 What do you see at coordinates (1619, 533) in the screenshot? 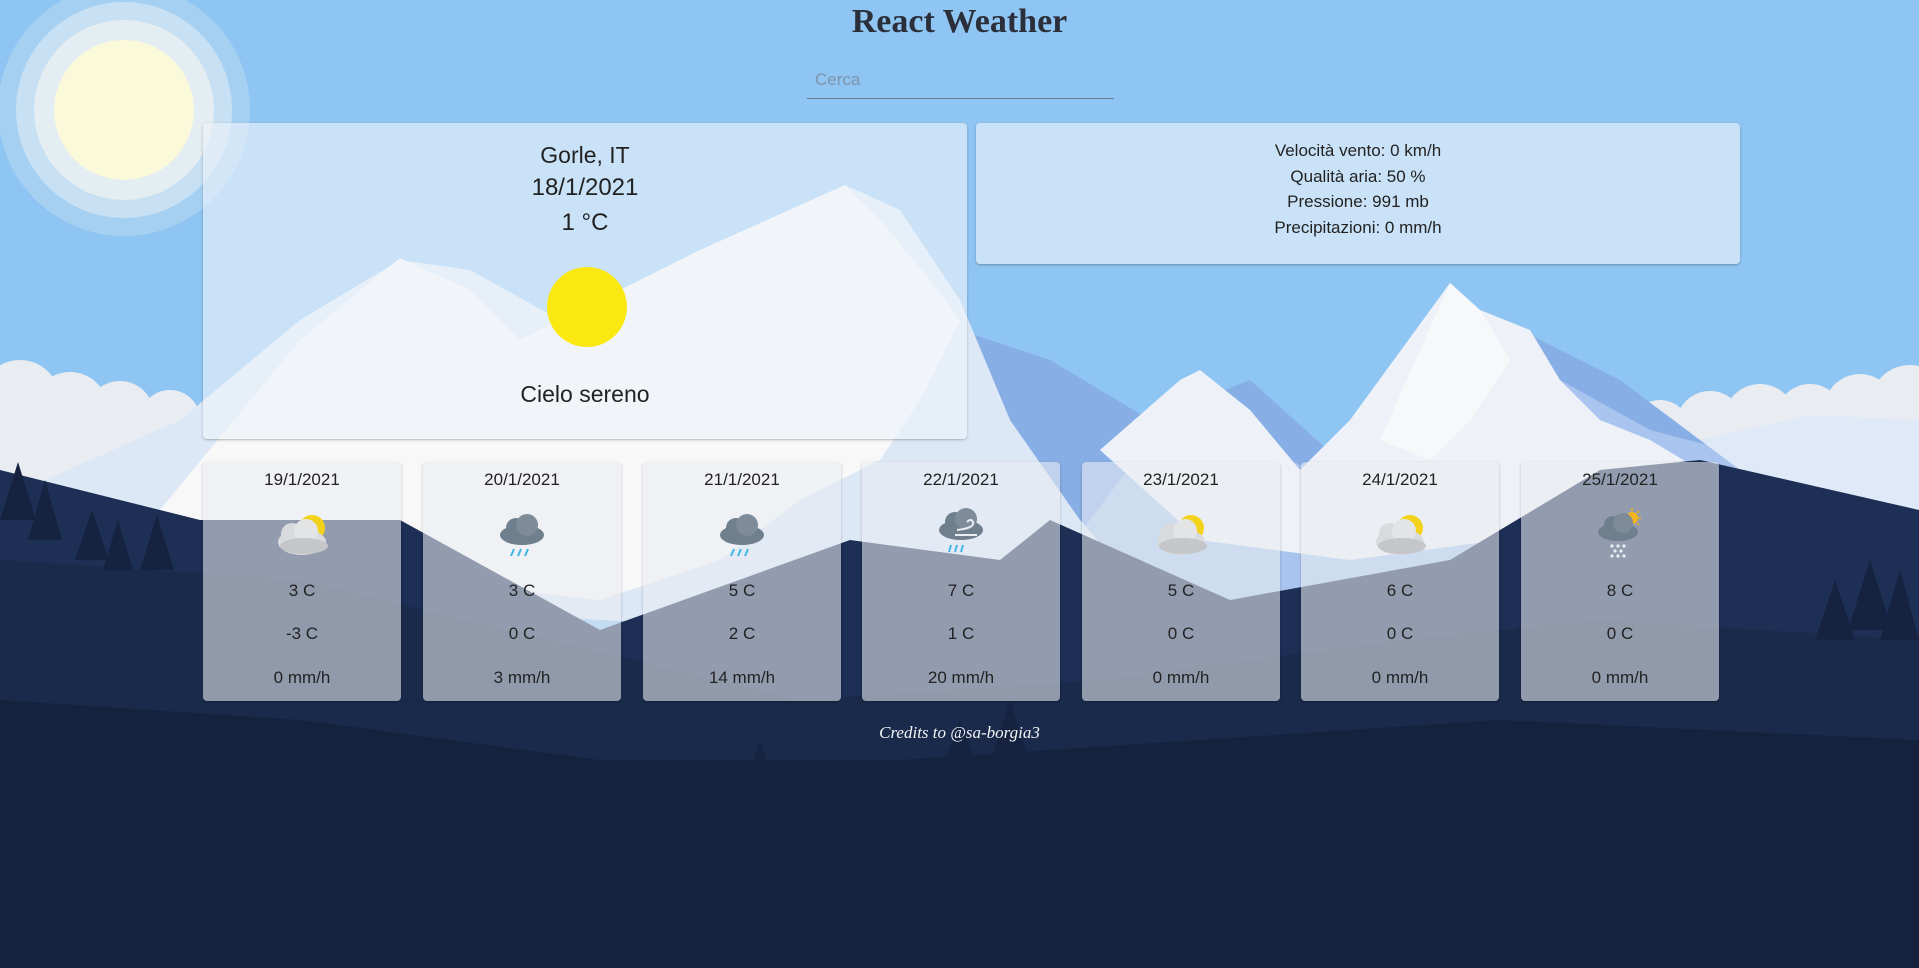
I see `snow-sun-cloud-icon` at bounding box center [1619, 533].